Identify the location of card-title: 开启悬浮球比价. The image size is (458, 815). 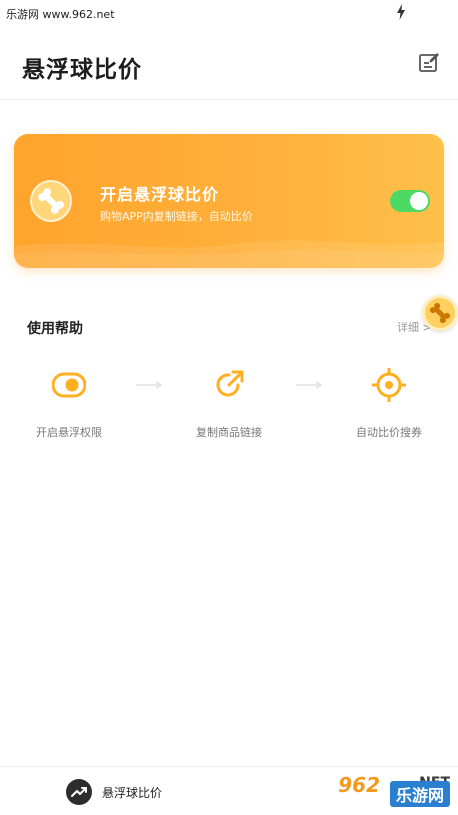
(160, 194).